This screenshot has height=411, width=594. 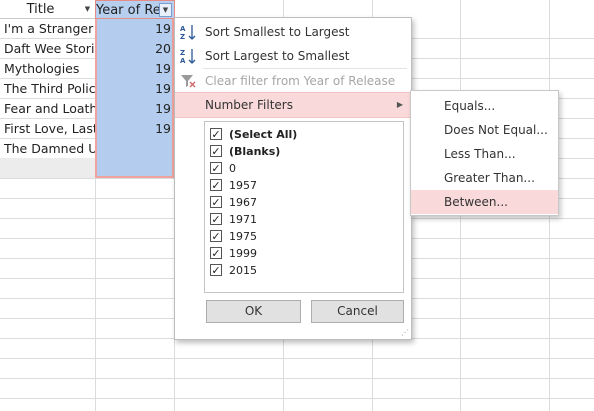 I want to click on year-filter-dropdown-icon: ▼, so click(x=165, y=10).